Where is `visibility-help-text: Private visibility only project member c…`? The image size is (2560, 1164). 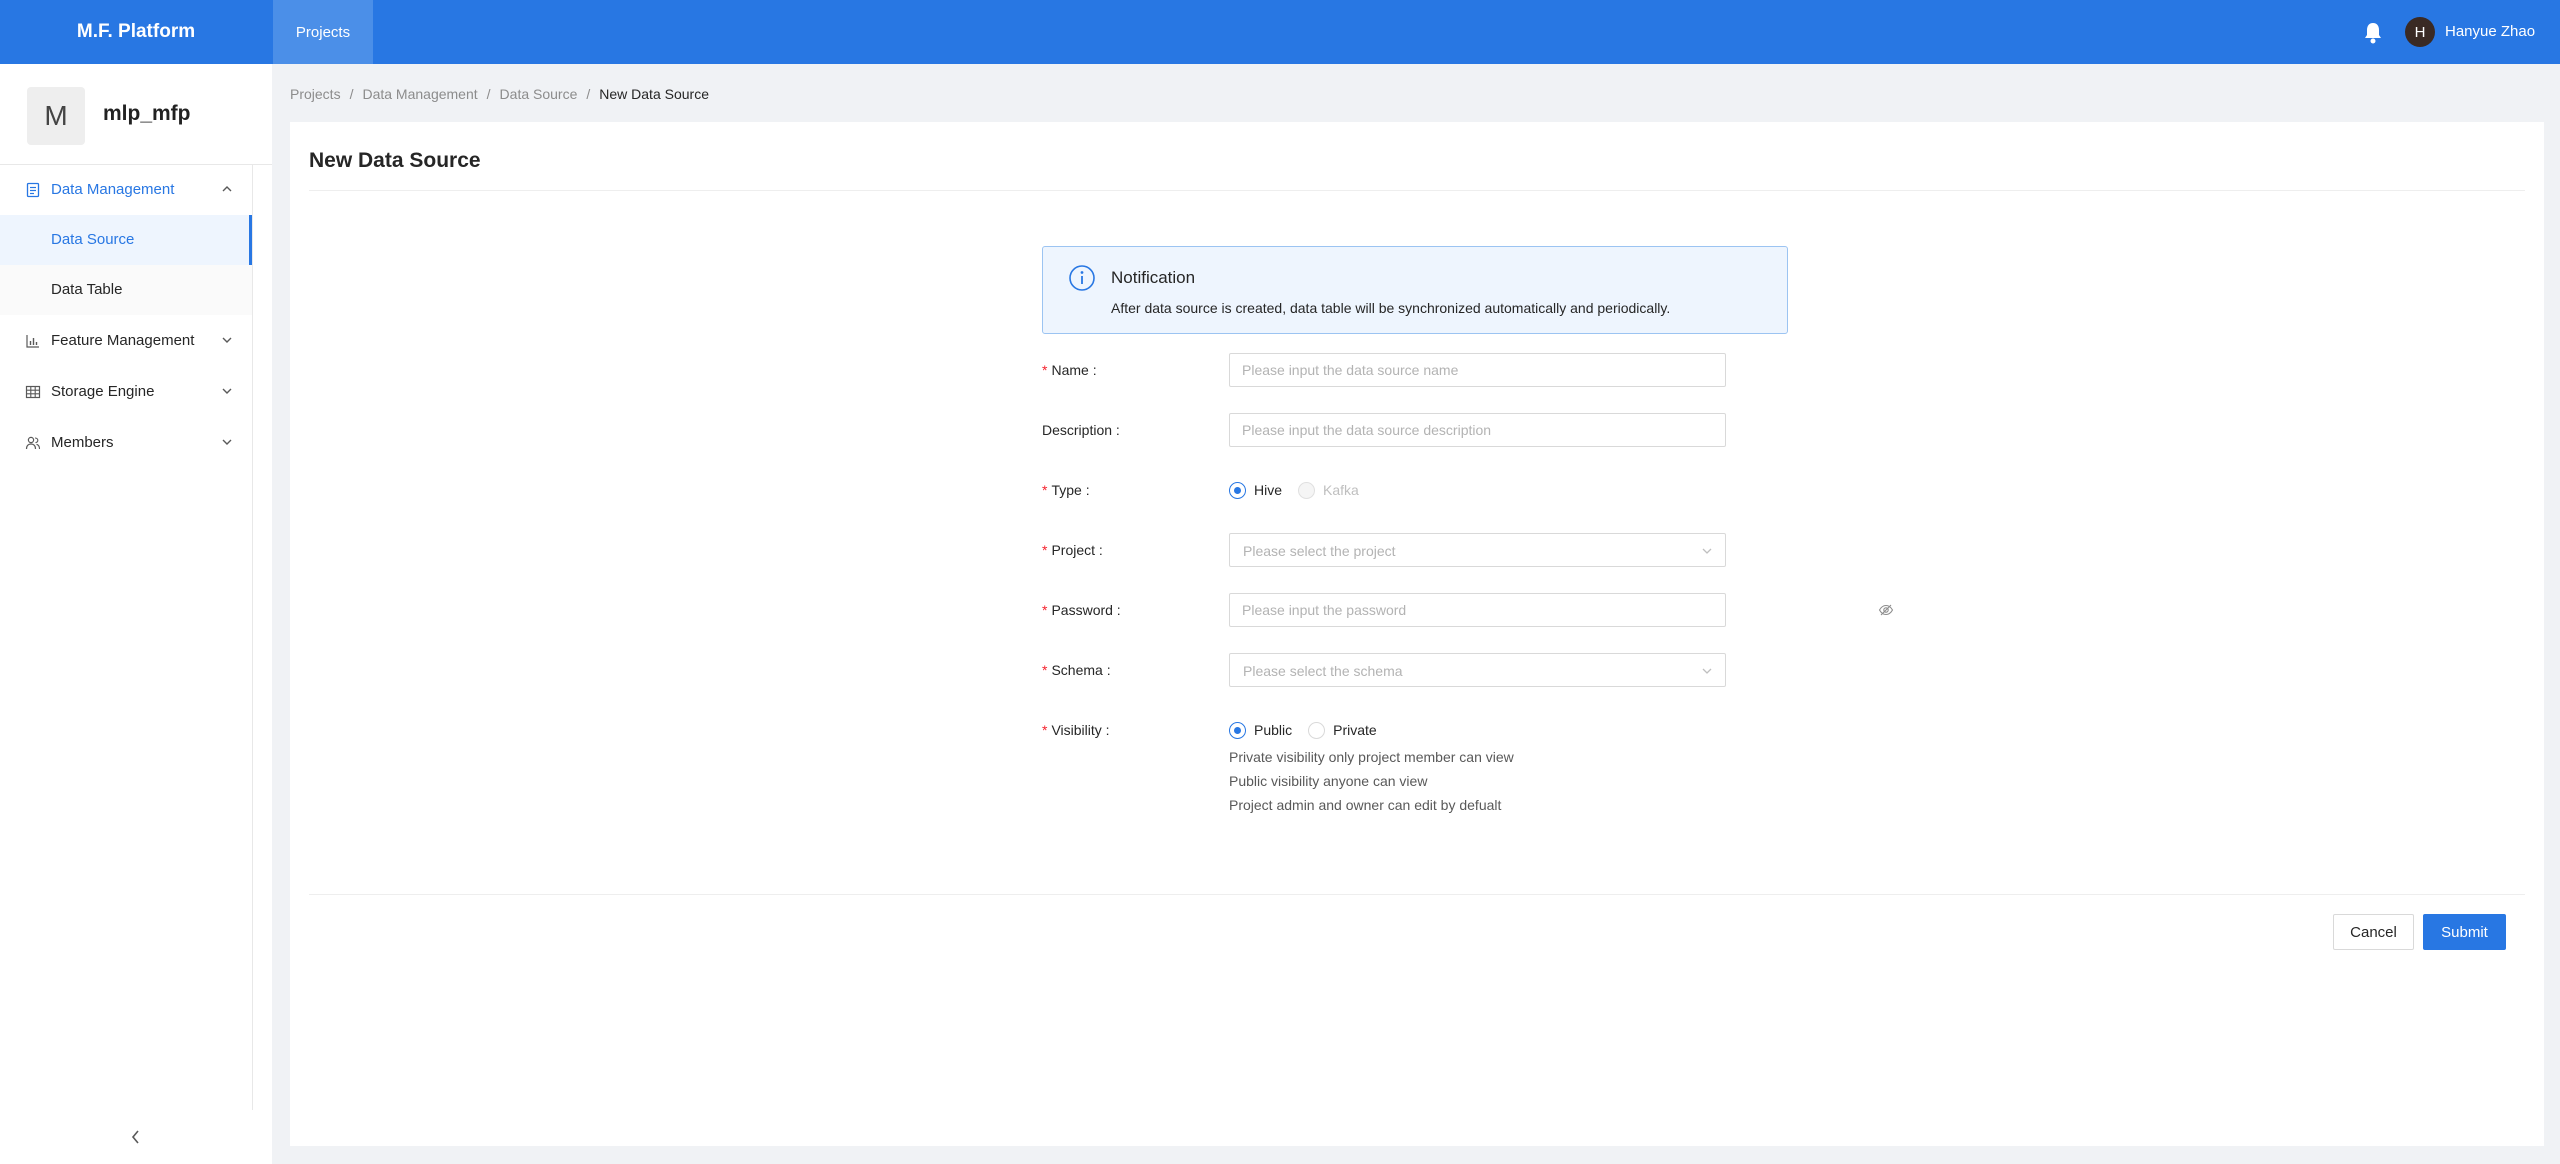 visibility-help-text: Private visibility only project member c… is located at coordinates (1371, 757).